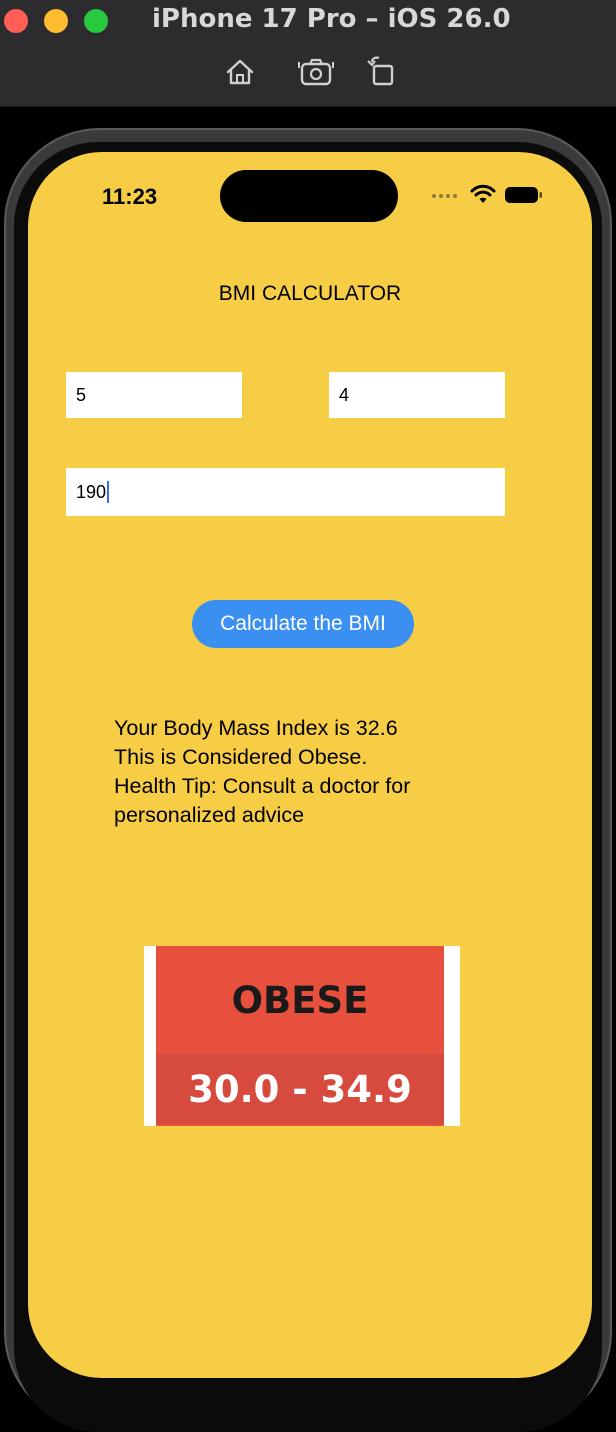 The image size is (616, 1432). Describe the element at coordinates (108, 492) in the screenshot. I see `text-cursor` at that location.